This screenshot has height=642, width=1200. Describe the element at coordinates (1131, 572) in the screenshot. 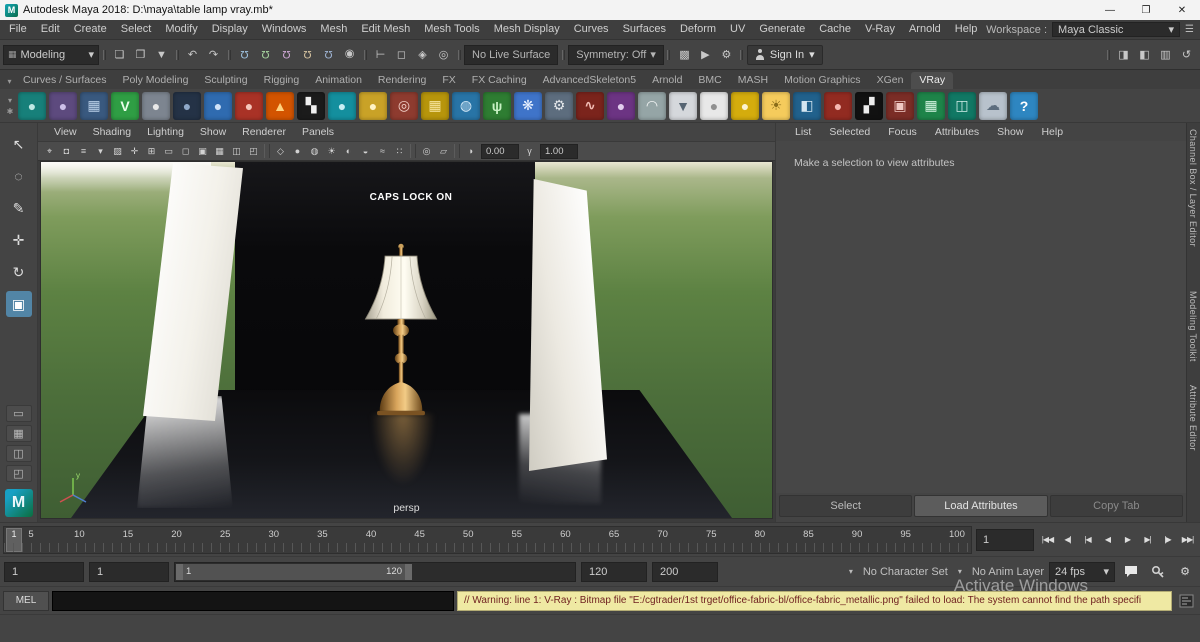

I see `playback-options-bubble-icon` at that location.